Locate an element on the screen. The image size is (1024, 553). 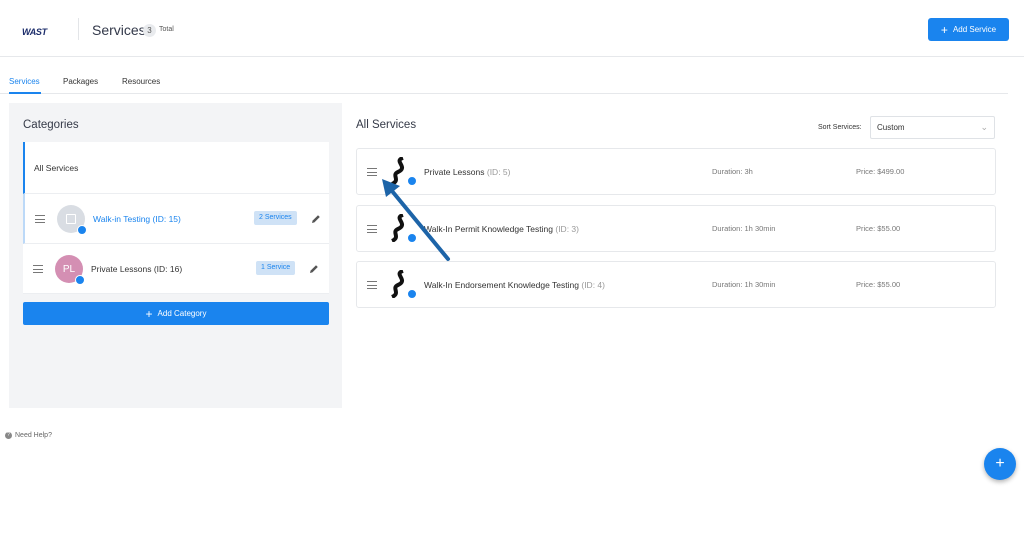
sort-label: Sort Services: is located at coordinates (840, 127).